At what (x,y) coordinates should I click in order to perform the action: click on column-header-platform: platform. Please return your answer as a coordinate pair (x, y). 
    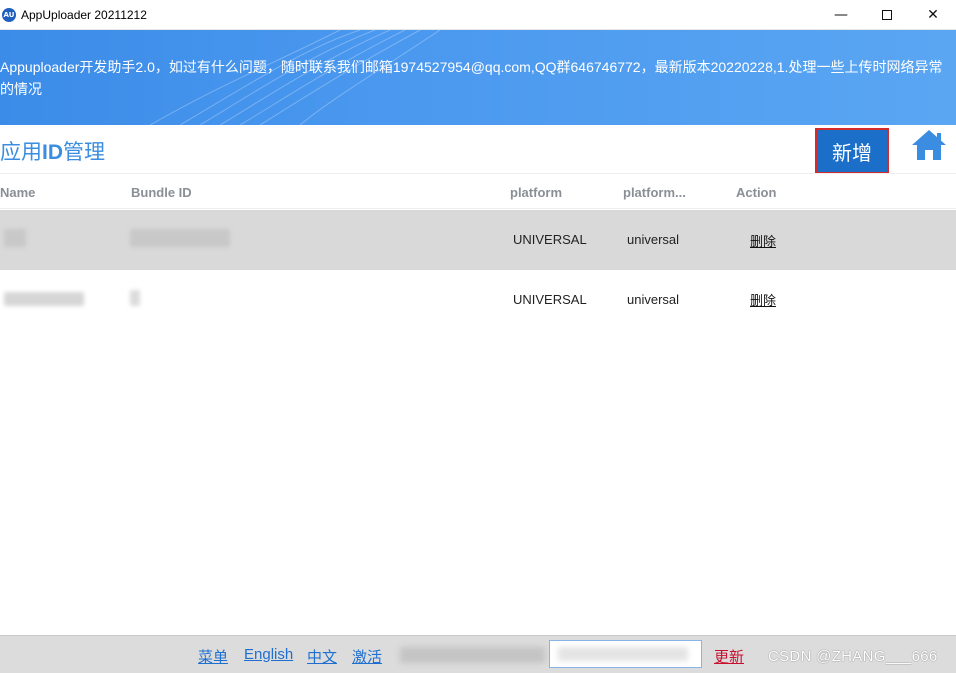
    Looking at the image, I should click on (536, 192).